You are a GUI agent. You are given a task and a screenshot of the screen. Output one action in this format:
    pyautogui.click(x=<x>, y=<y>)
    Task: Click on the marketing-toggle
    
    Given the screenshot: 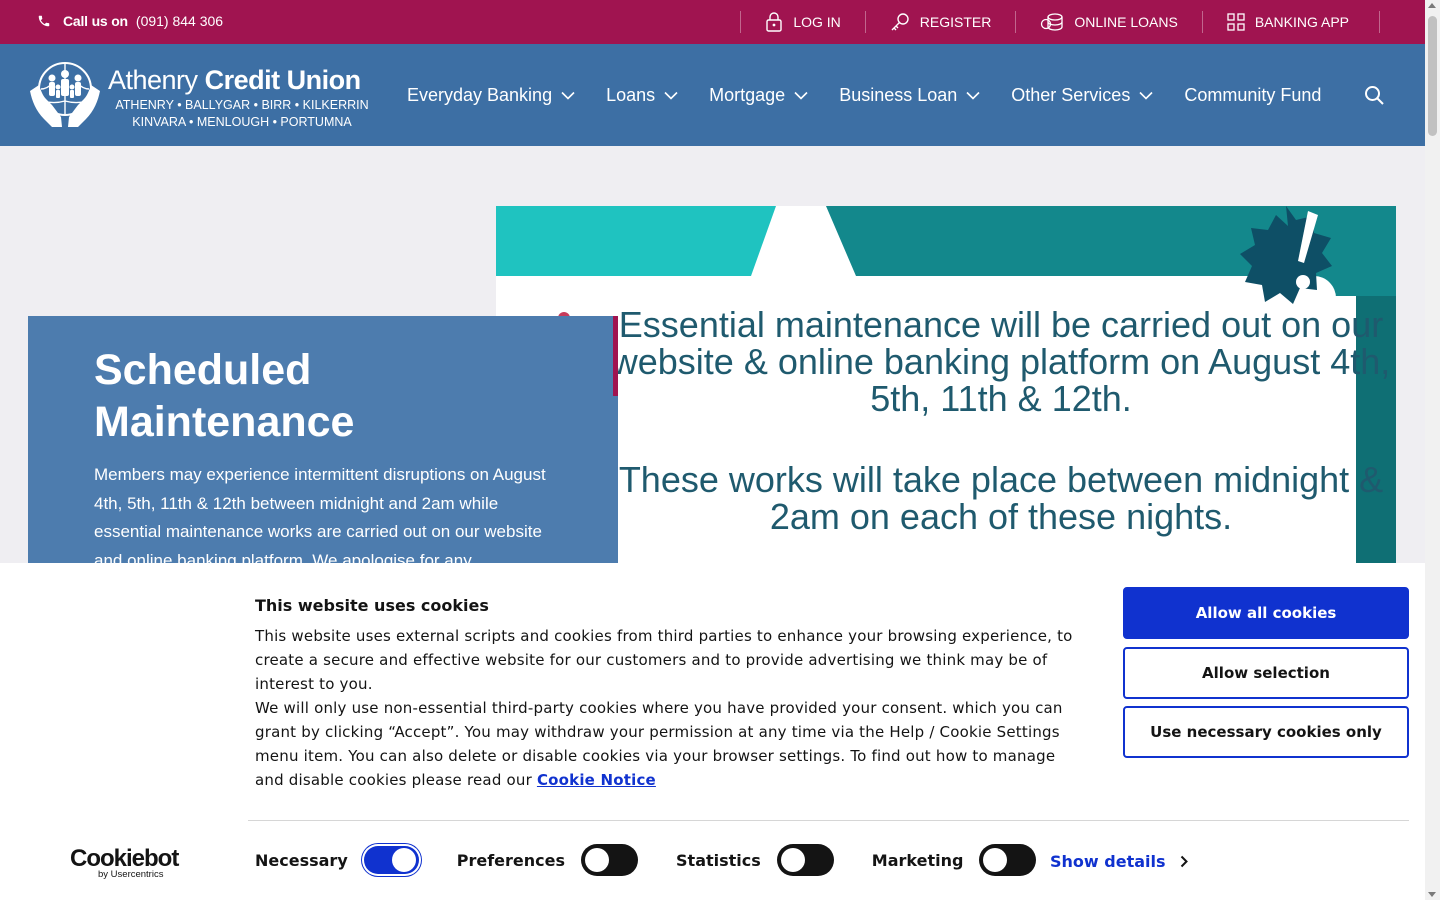 What is the action you would take?
    pyautogui.click(x=1008, y=860)
    